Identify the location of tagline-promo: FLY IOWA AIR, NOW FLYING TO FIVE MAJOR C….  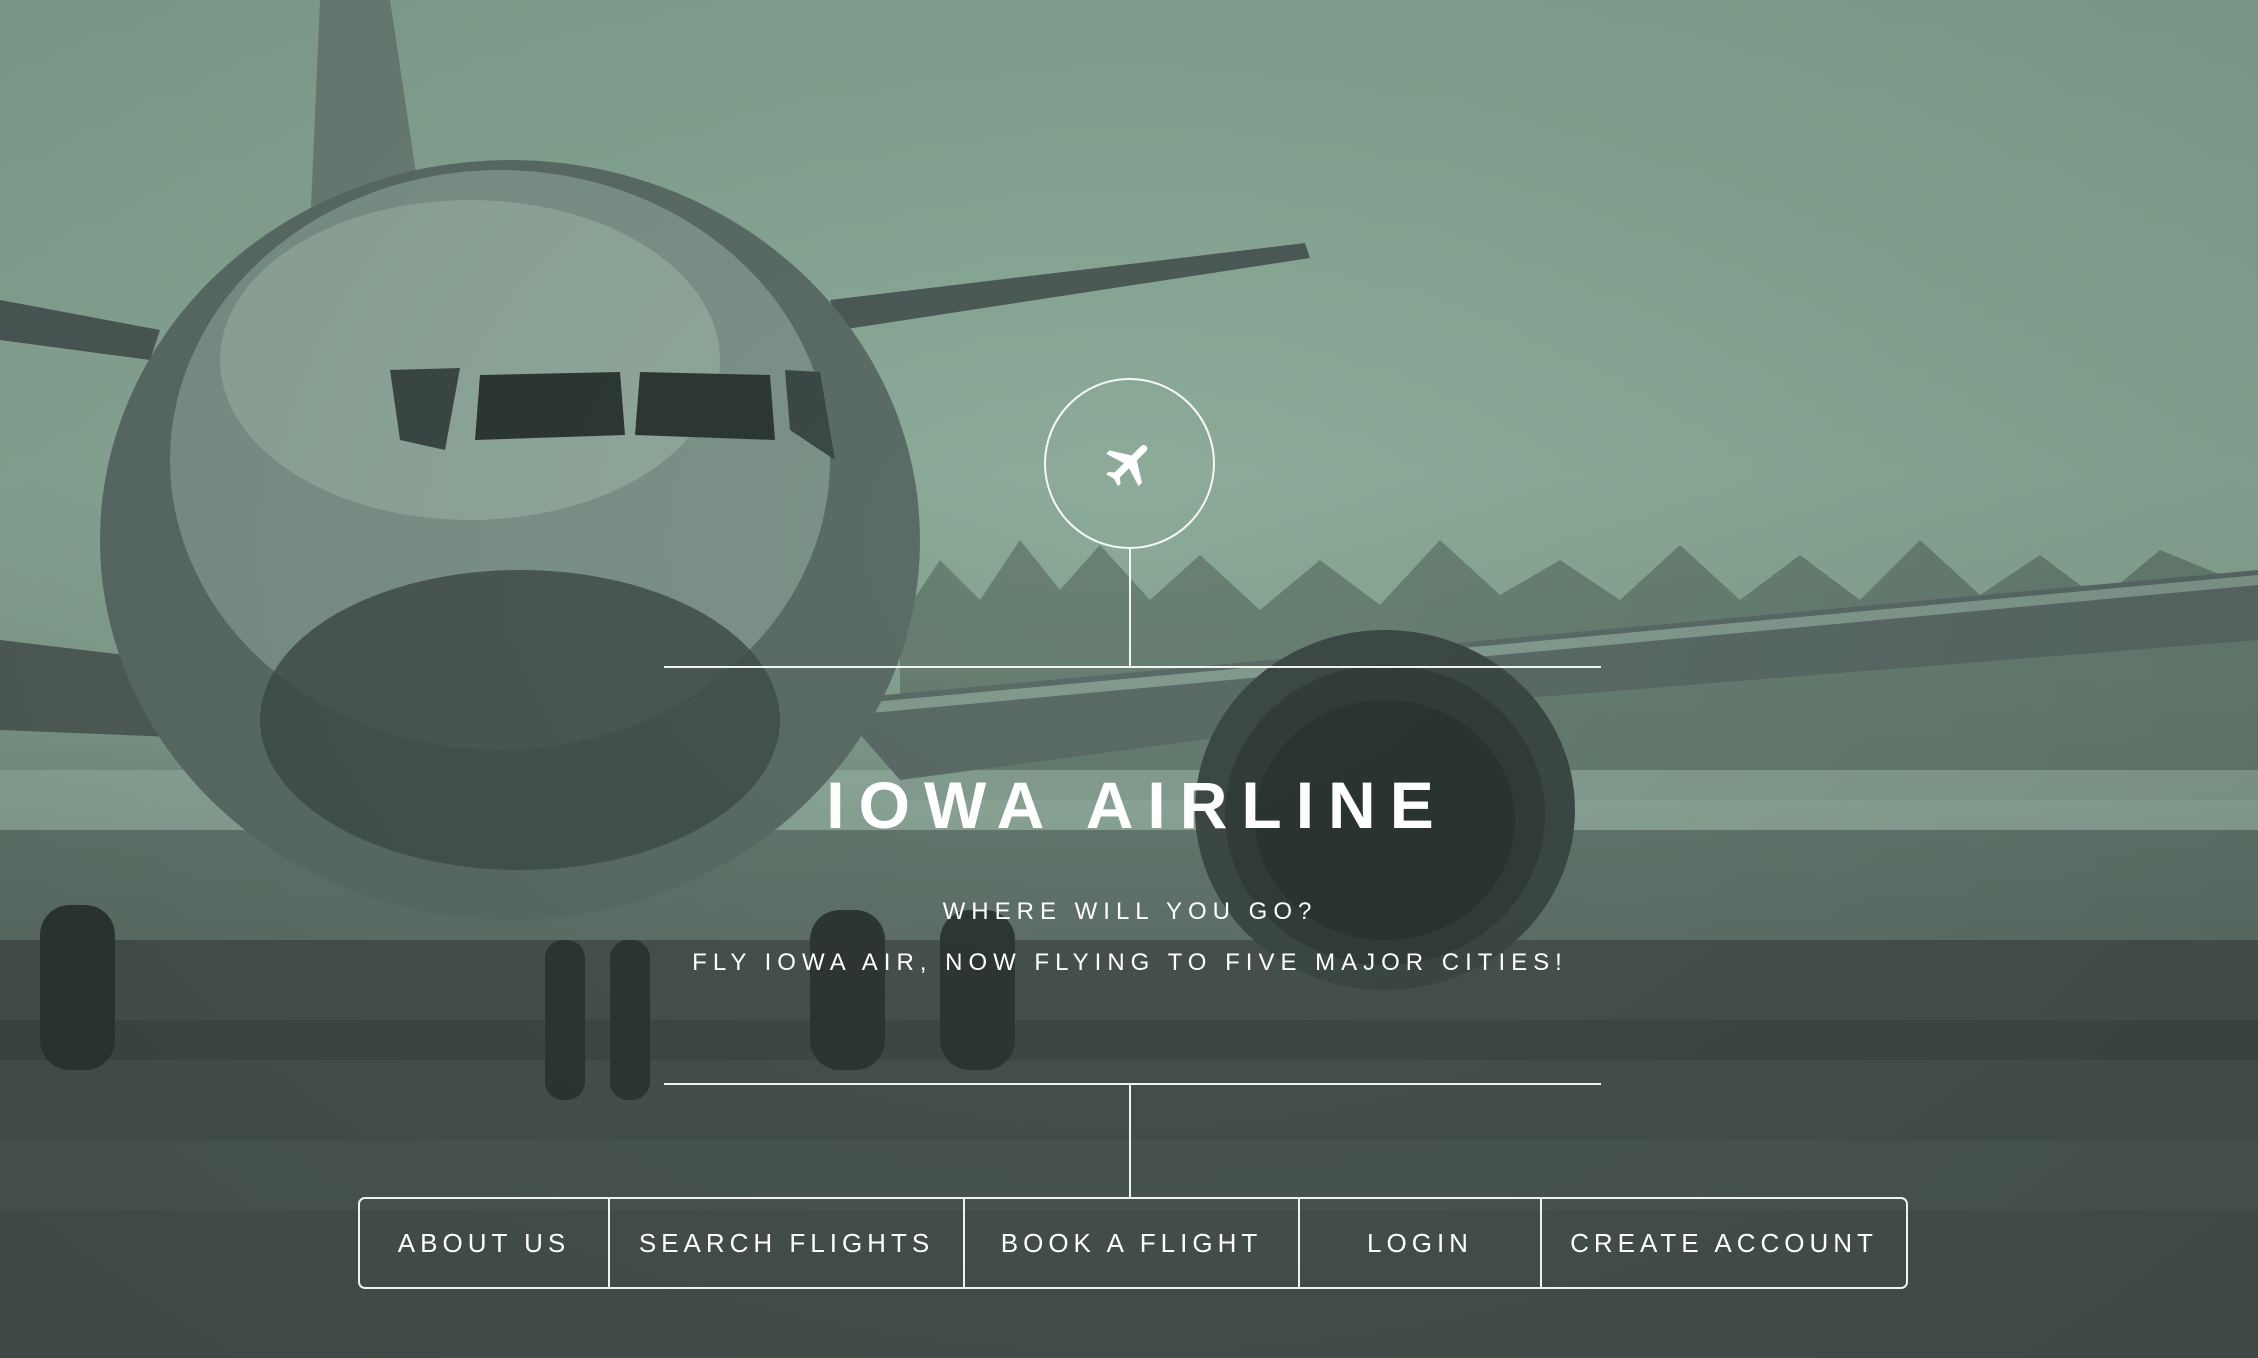
(1130, 962).